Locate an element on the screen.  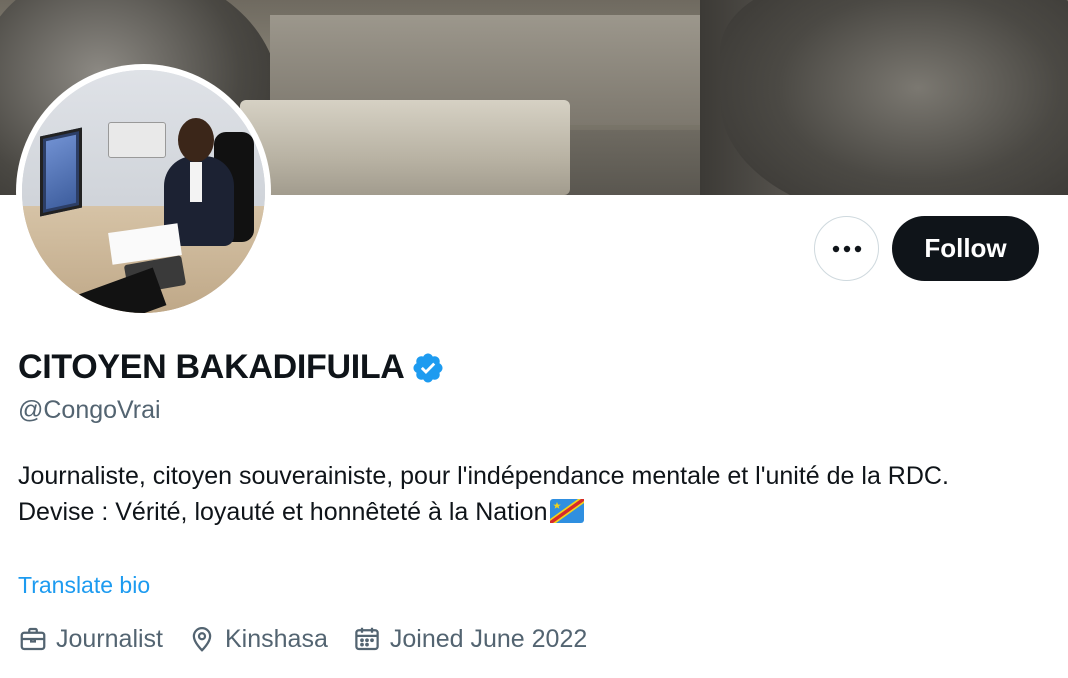
follow-button: Follow is located at coordinates (965, 248).